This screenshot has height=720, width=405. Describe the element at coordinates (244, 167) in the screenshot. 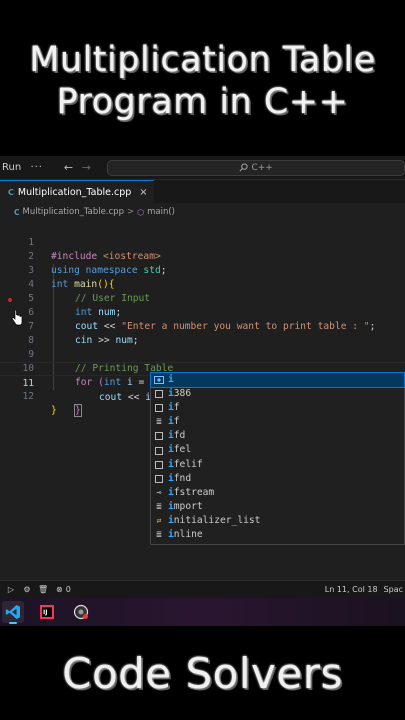

I see `search-icon` at that location.